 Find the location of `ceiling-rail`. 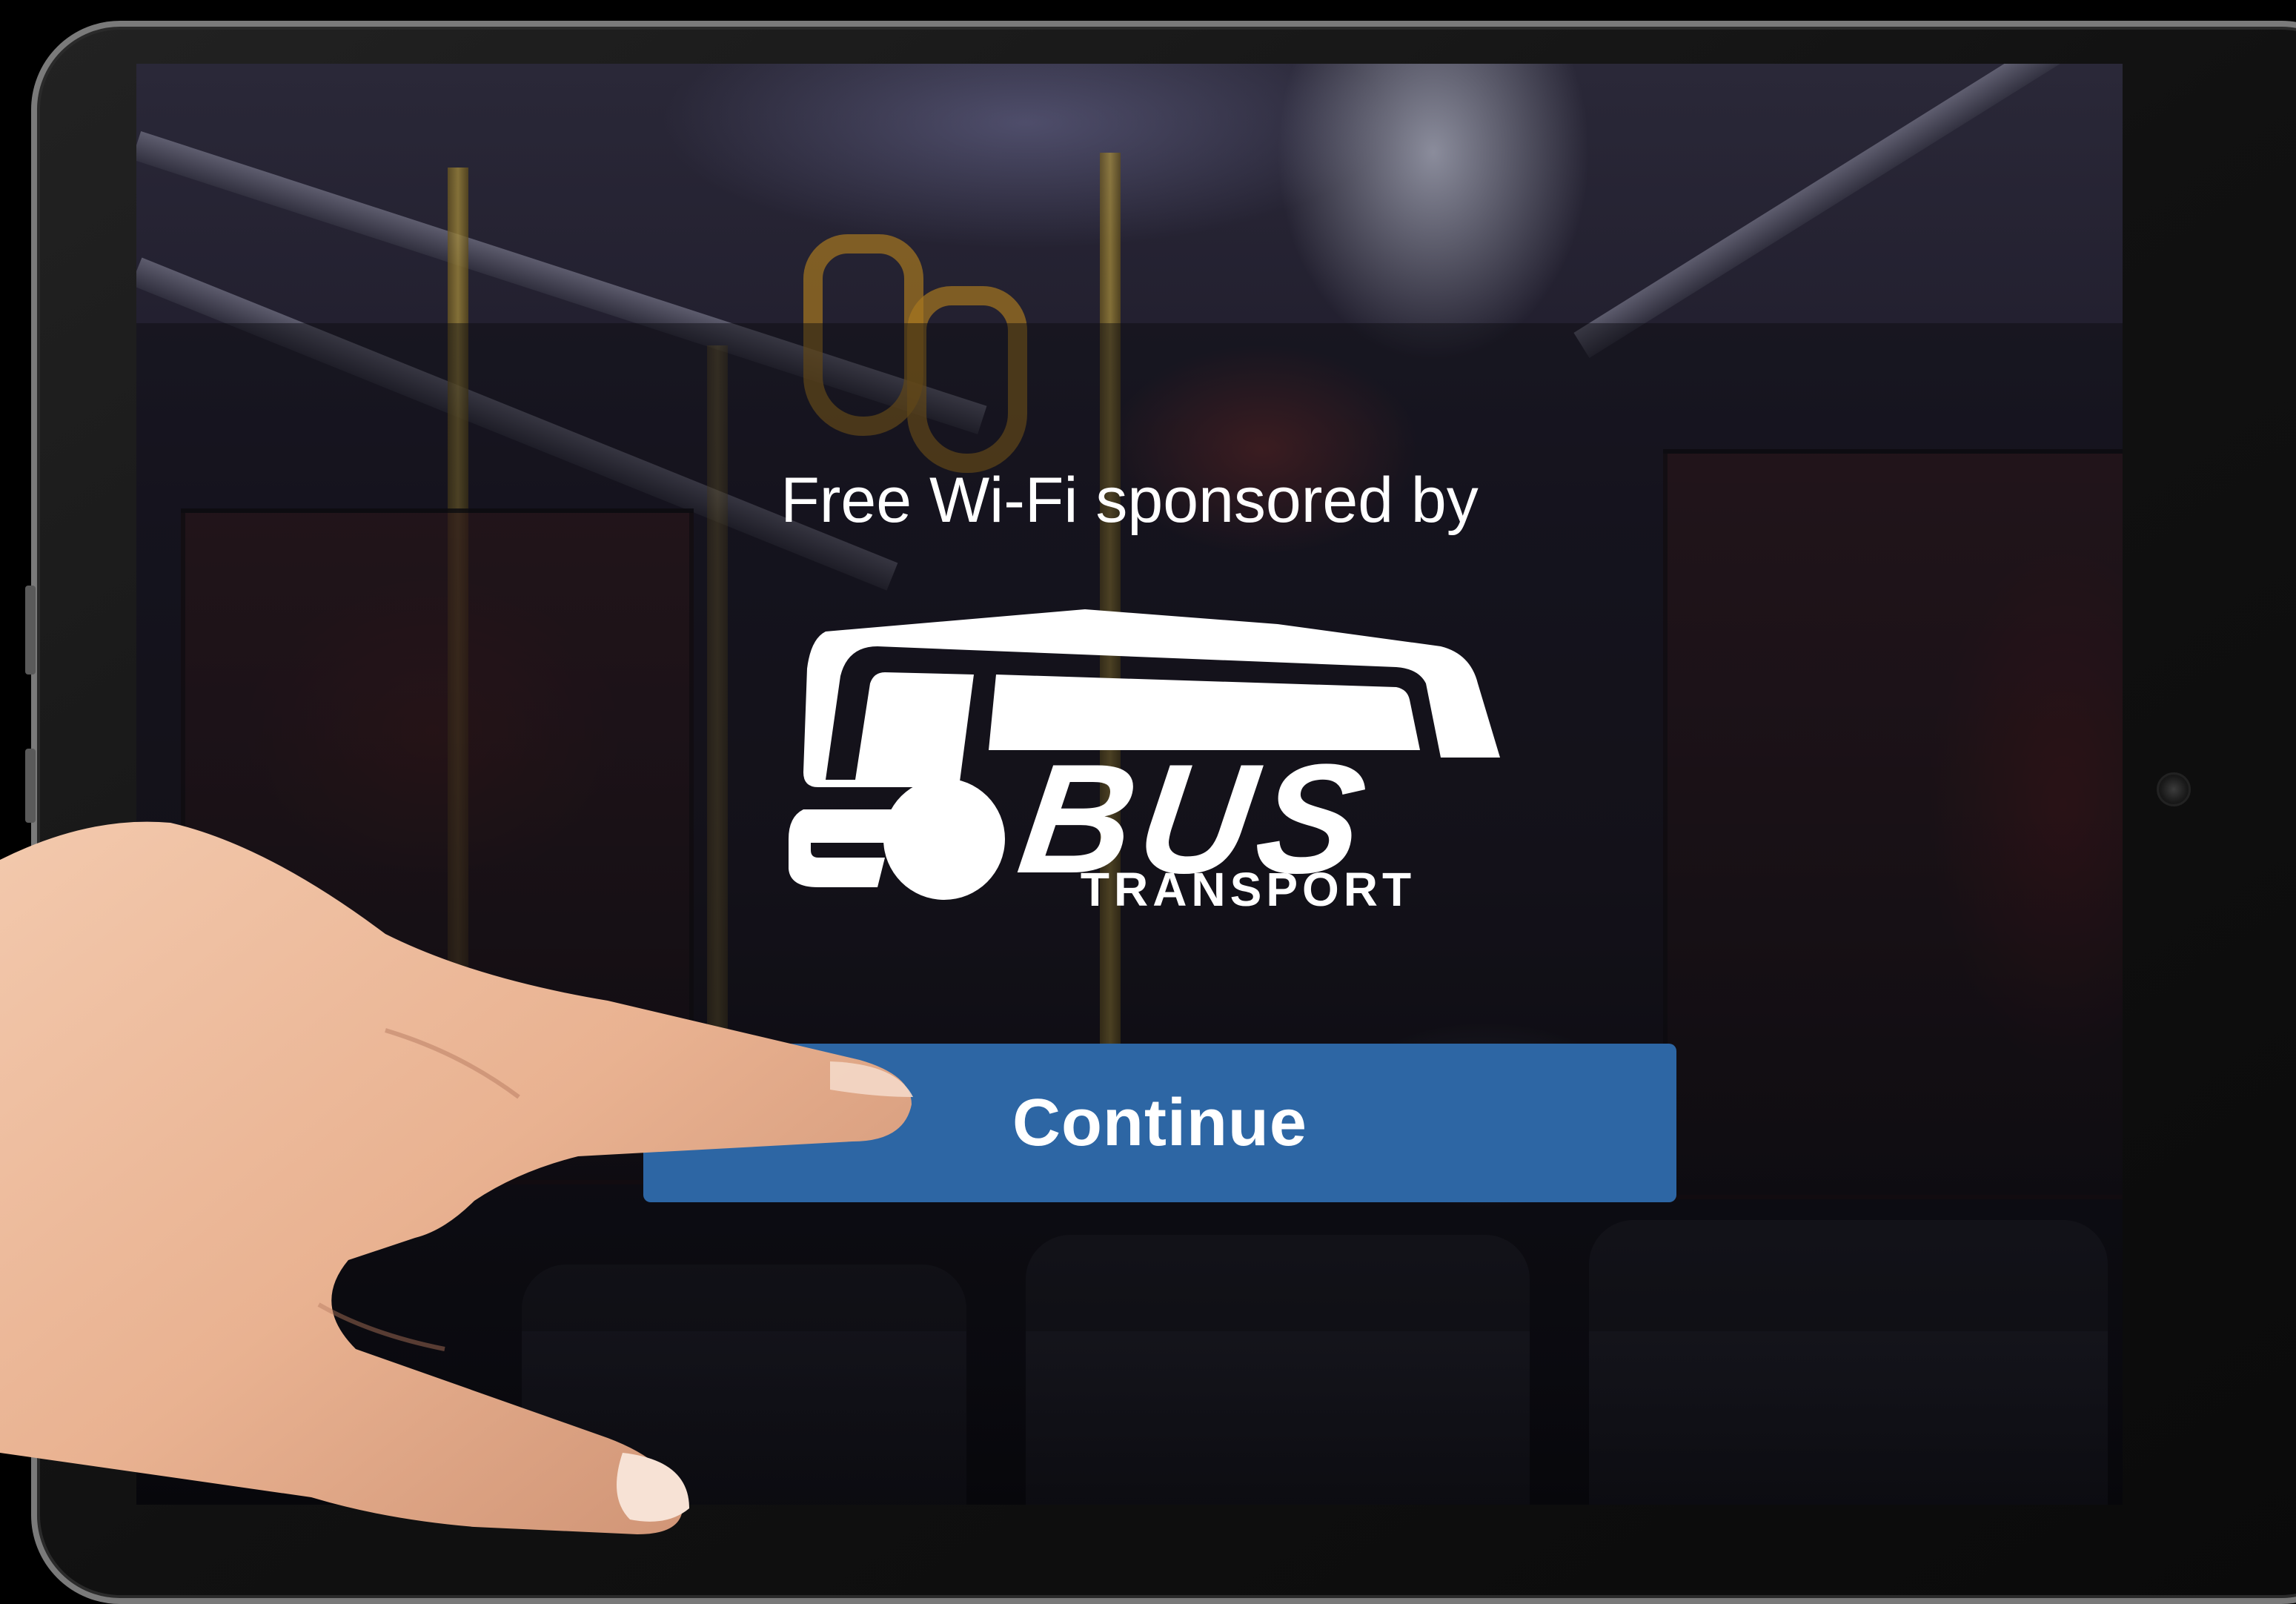

ceiling-rail is located at coordinates (1848, 211).